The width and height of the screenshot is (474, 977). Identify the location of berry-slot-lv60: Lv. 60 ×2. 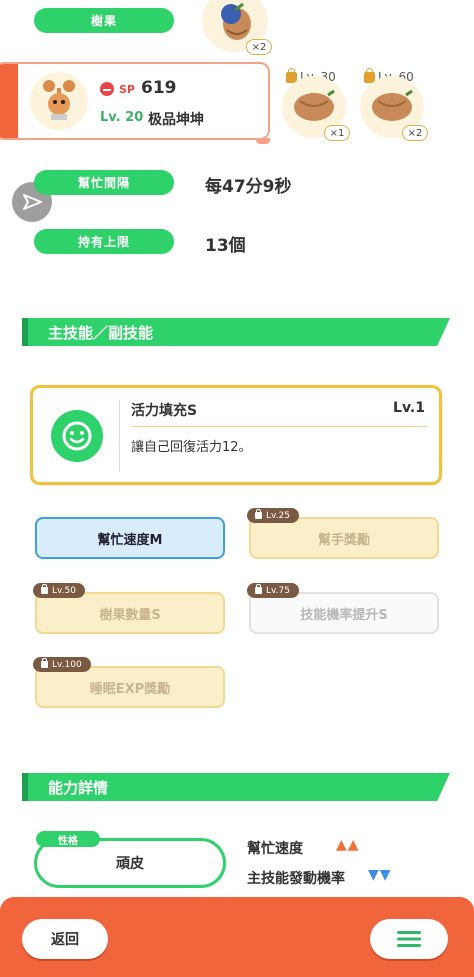
(393, 104).